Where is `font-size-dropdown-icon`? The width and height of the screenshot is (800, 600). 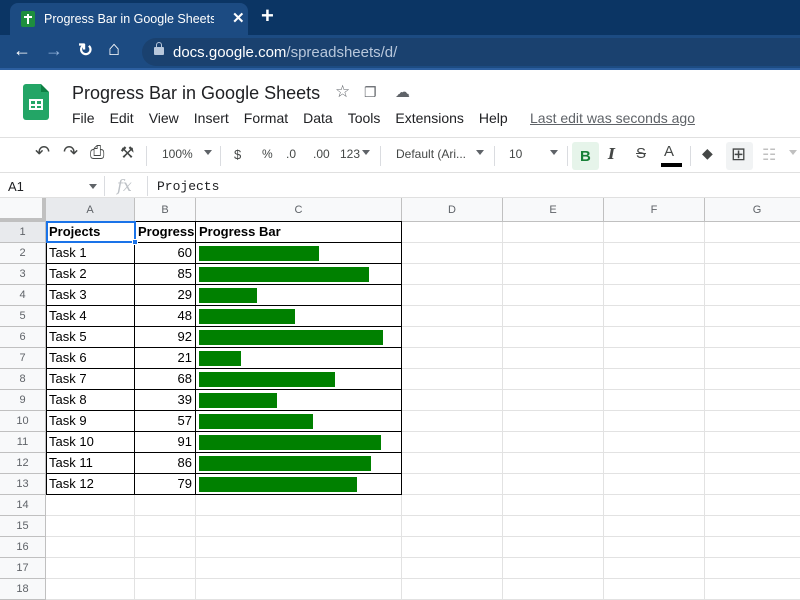
font-size-dropdown-icon is located at coordinates (554, 152).